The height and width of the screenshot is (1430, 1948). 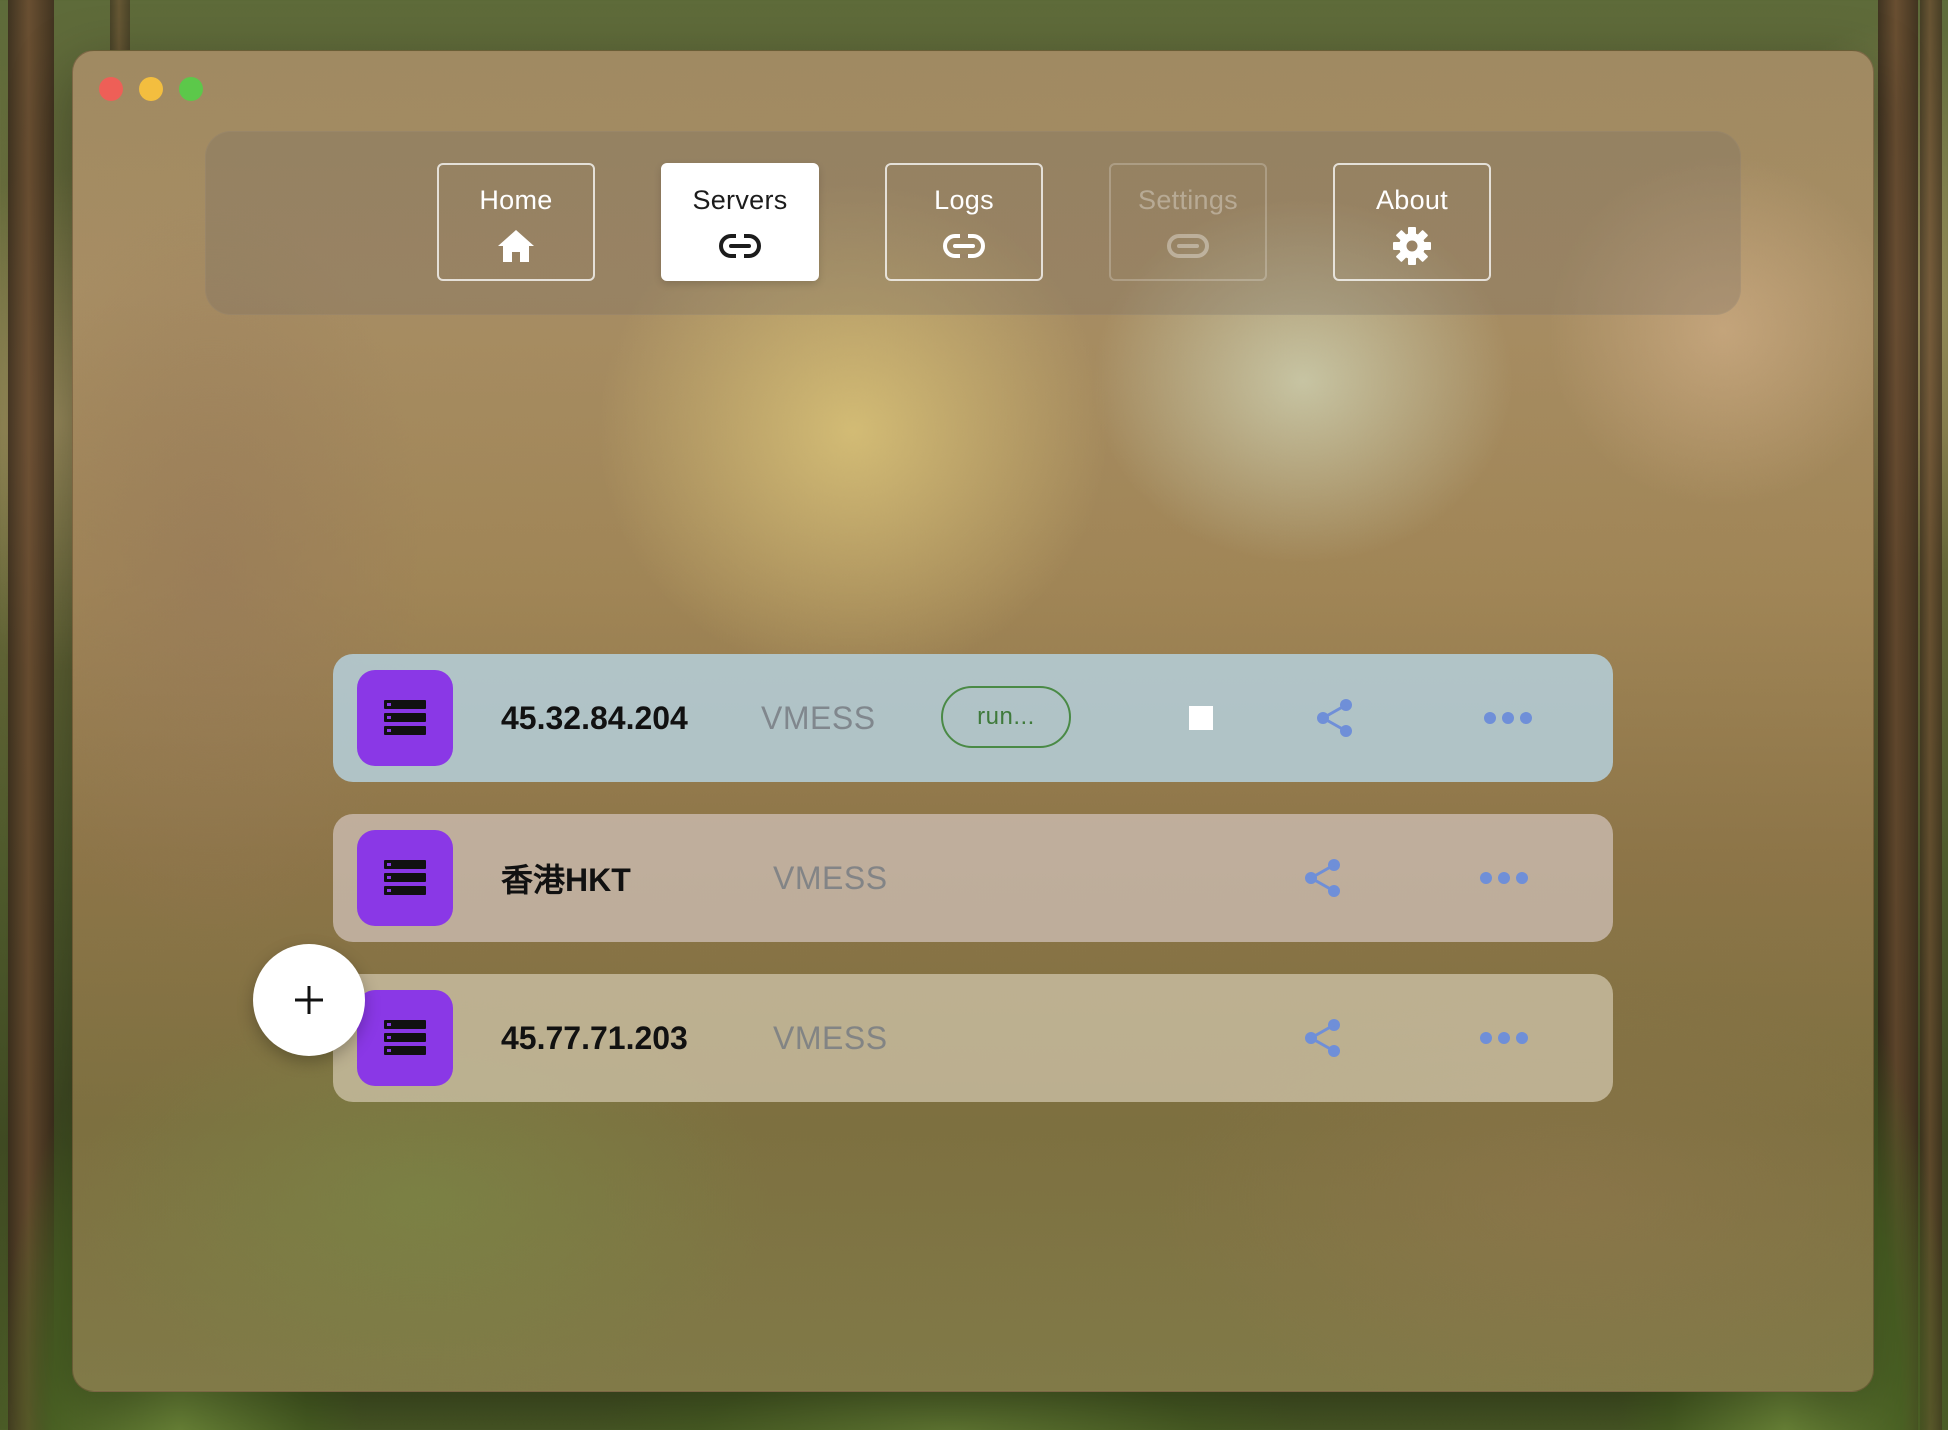 I want to click on nav-settings-label: Settings, so click(x=1188, y=200).